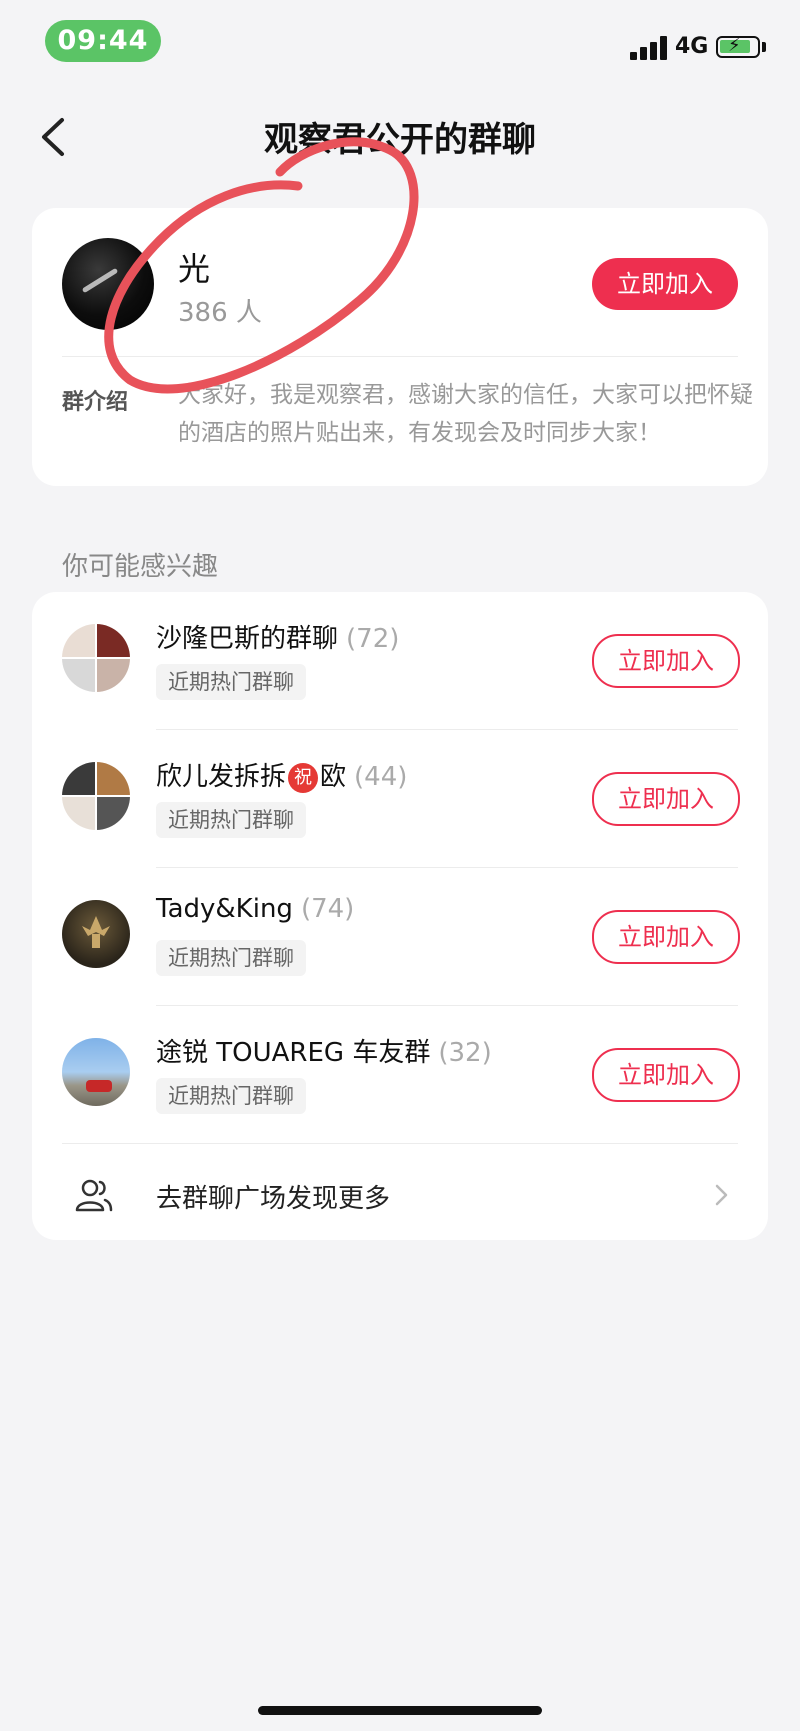 The height and width of the screenshot is (1731, 800). I want to click on blessing-badge: 祝, so click(303, 777).